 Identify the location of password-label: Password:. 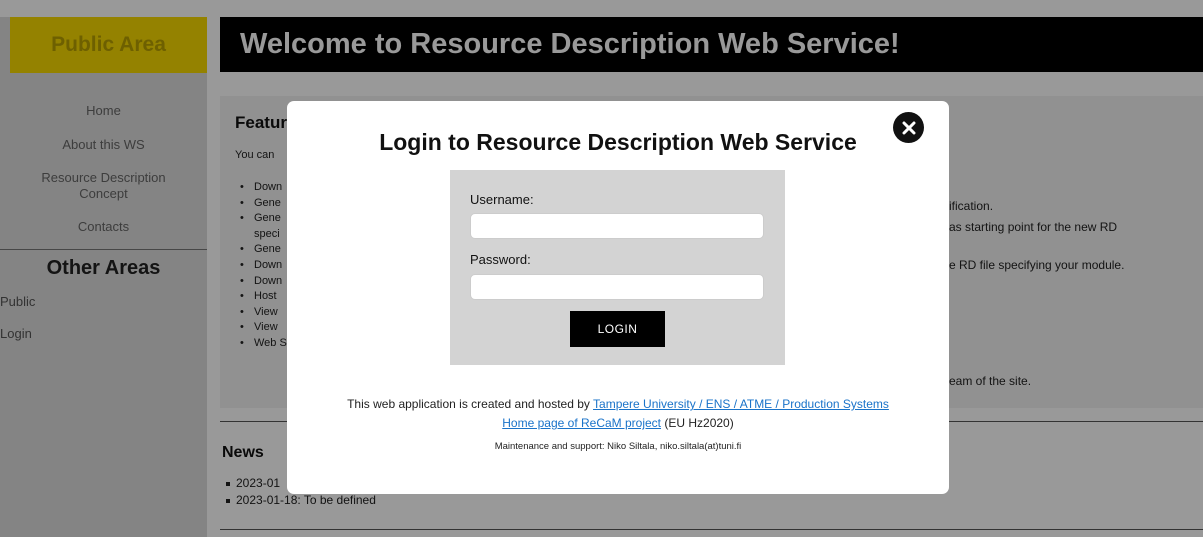
(500, 259).